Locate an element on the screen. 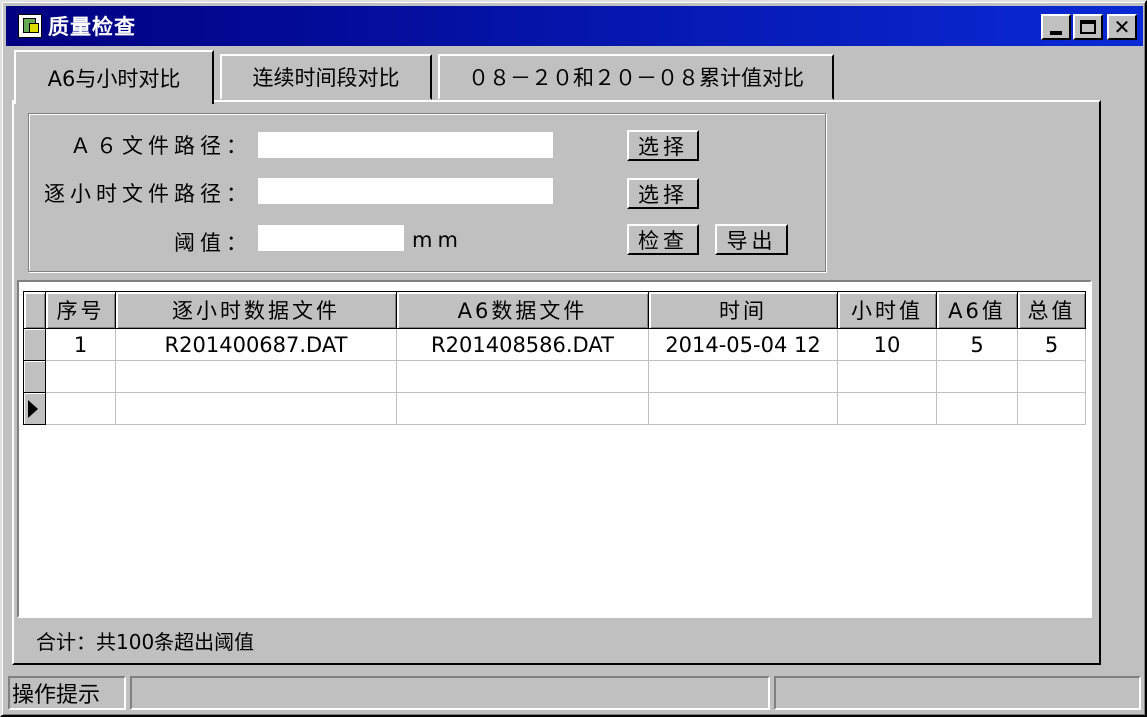  column-header-hourly-value: 小时值 is located at coordinates (887, 310).